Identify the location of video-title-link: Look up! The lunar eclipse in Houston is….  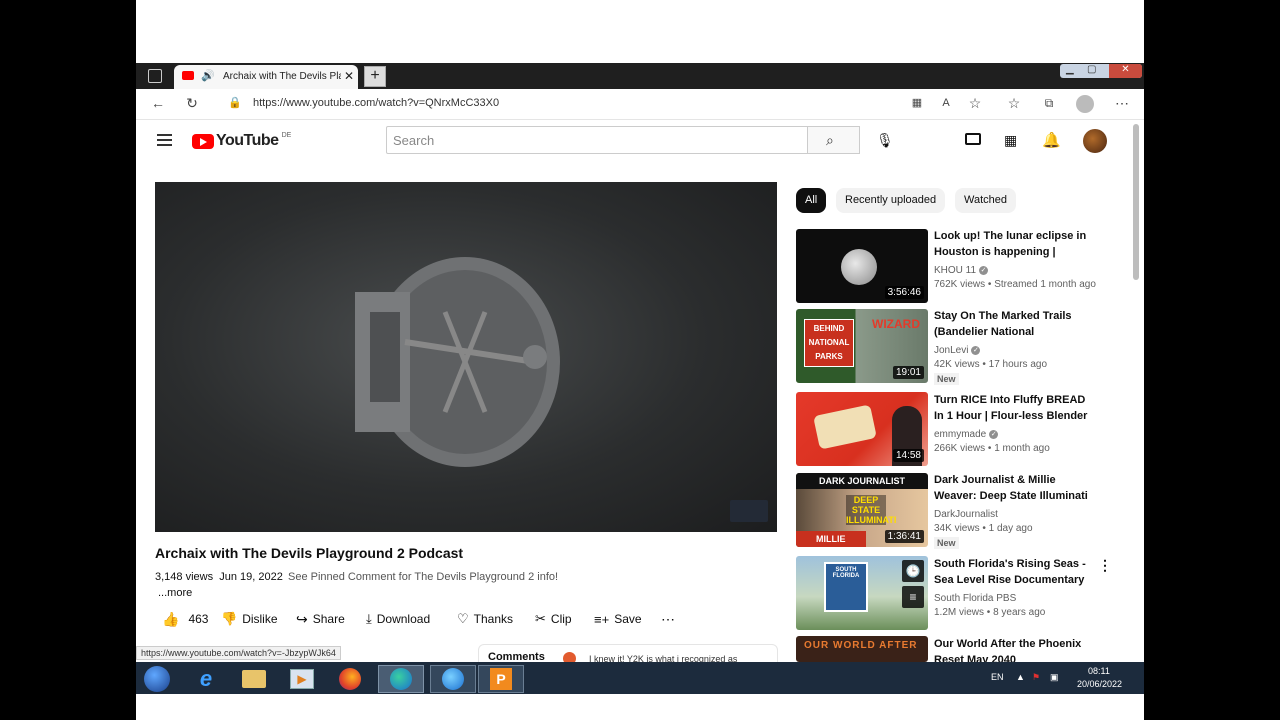
(1015, 244).